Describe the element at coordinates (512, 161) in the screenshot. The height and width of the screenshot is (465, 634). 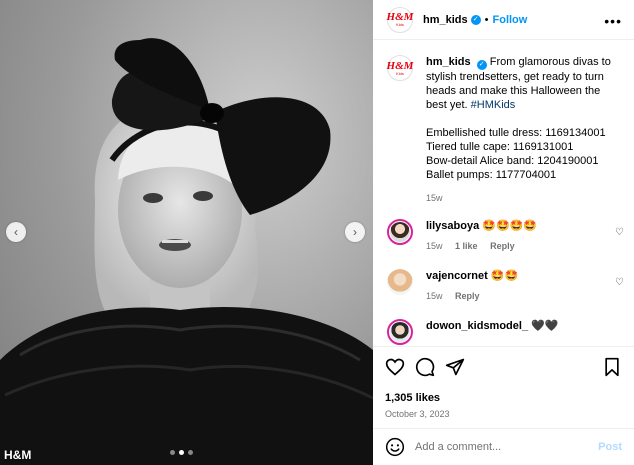
I see `caption-line: Bow-detail Alice band: 1204190001` at that location.